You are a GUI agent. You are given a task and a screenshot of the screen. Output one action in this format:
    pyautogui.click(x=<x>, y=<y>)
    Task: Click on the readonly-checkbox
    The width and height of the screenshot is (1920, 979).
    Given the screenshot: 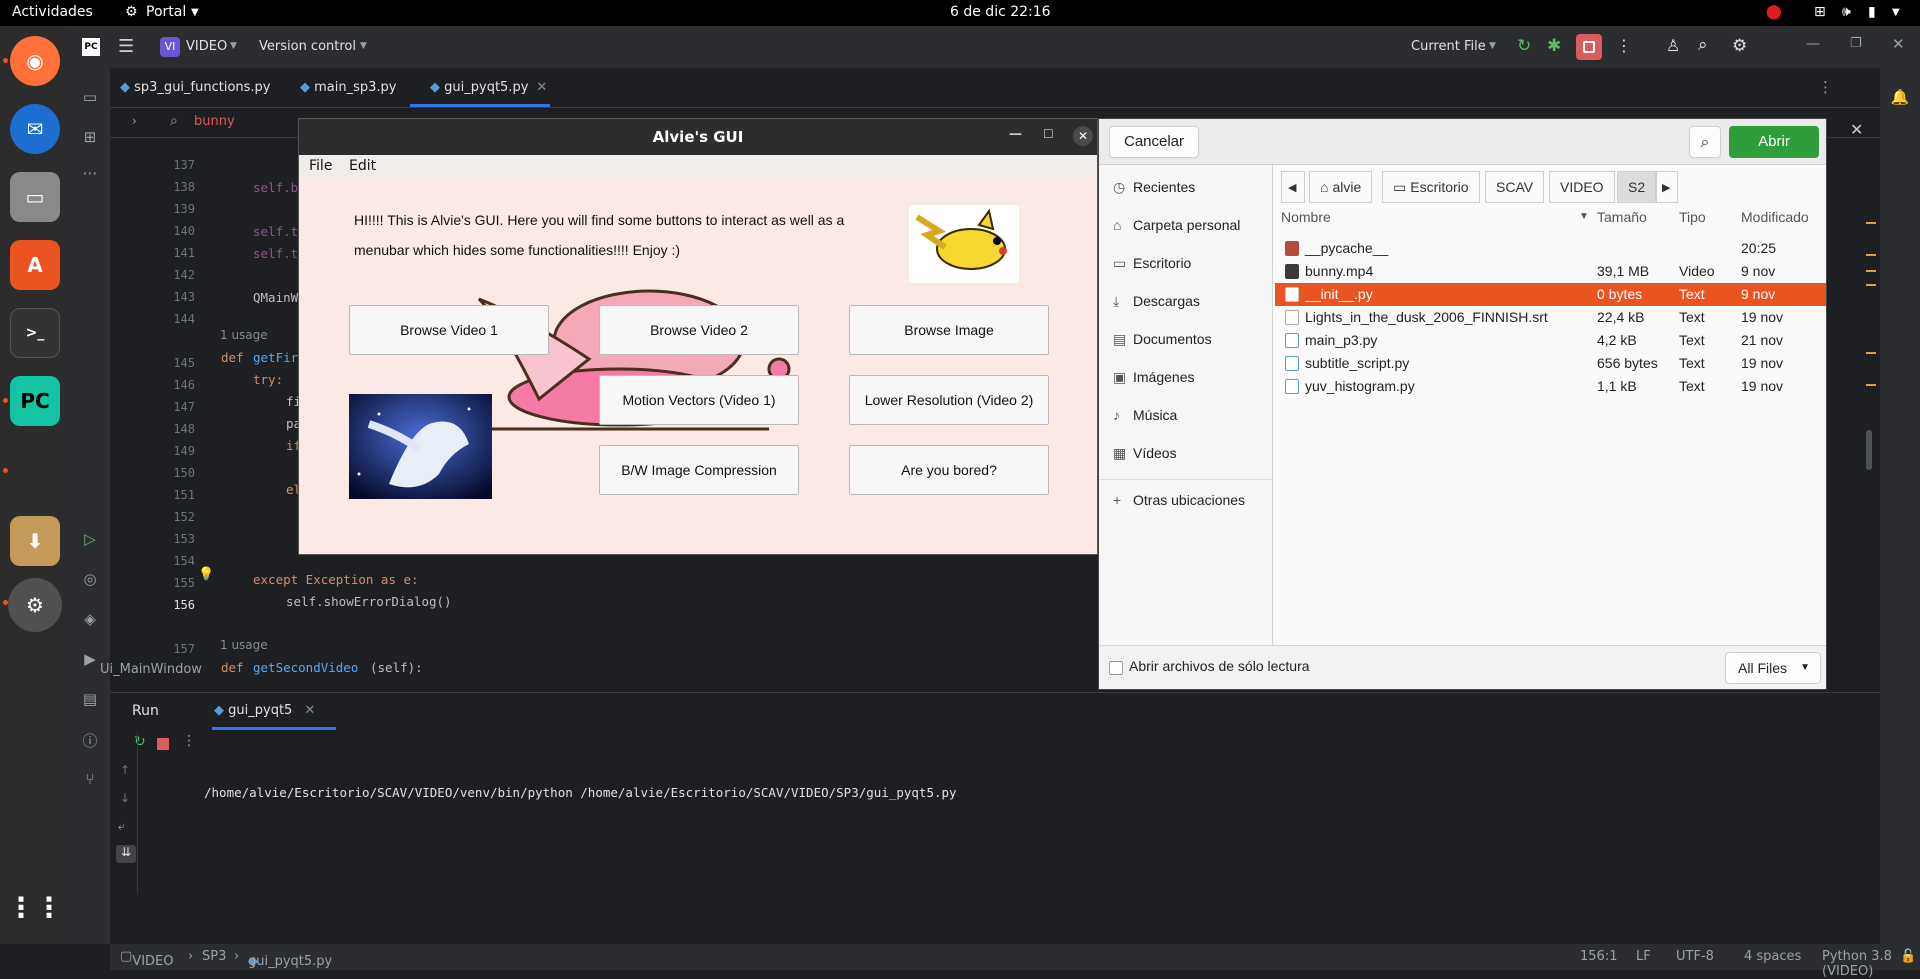 What is the action you would take?
    pyautogui.click(x=1116, y=668)
    